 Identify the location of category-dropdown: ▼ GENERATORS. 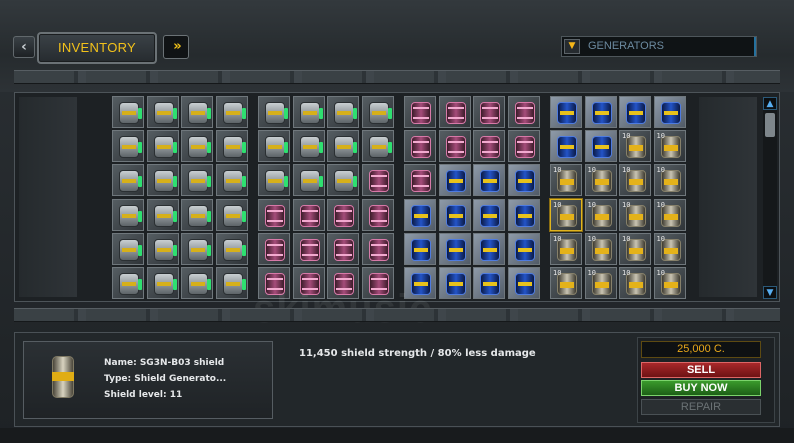
(659, 46).